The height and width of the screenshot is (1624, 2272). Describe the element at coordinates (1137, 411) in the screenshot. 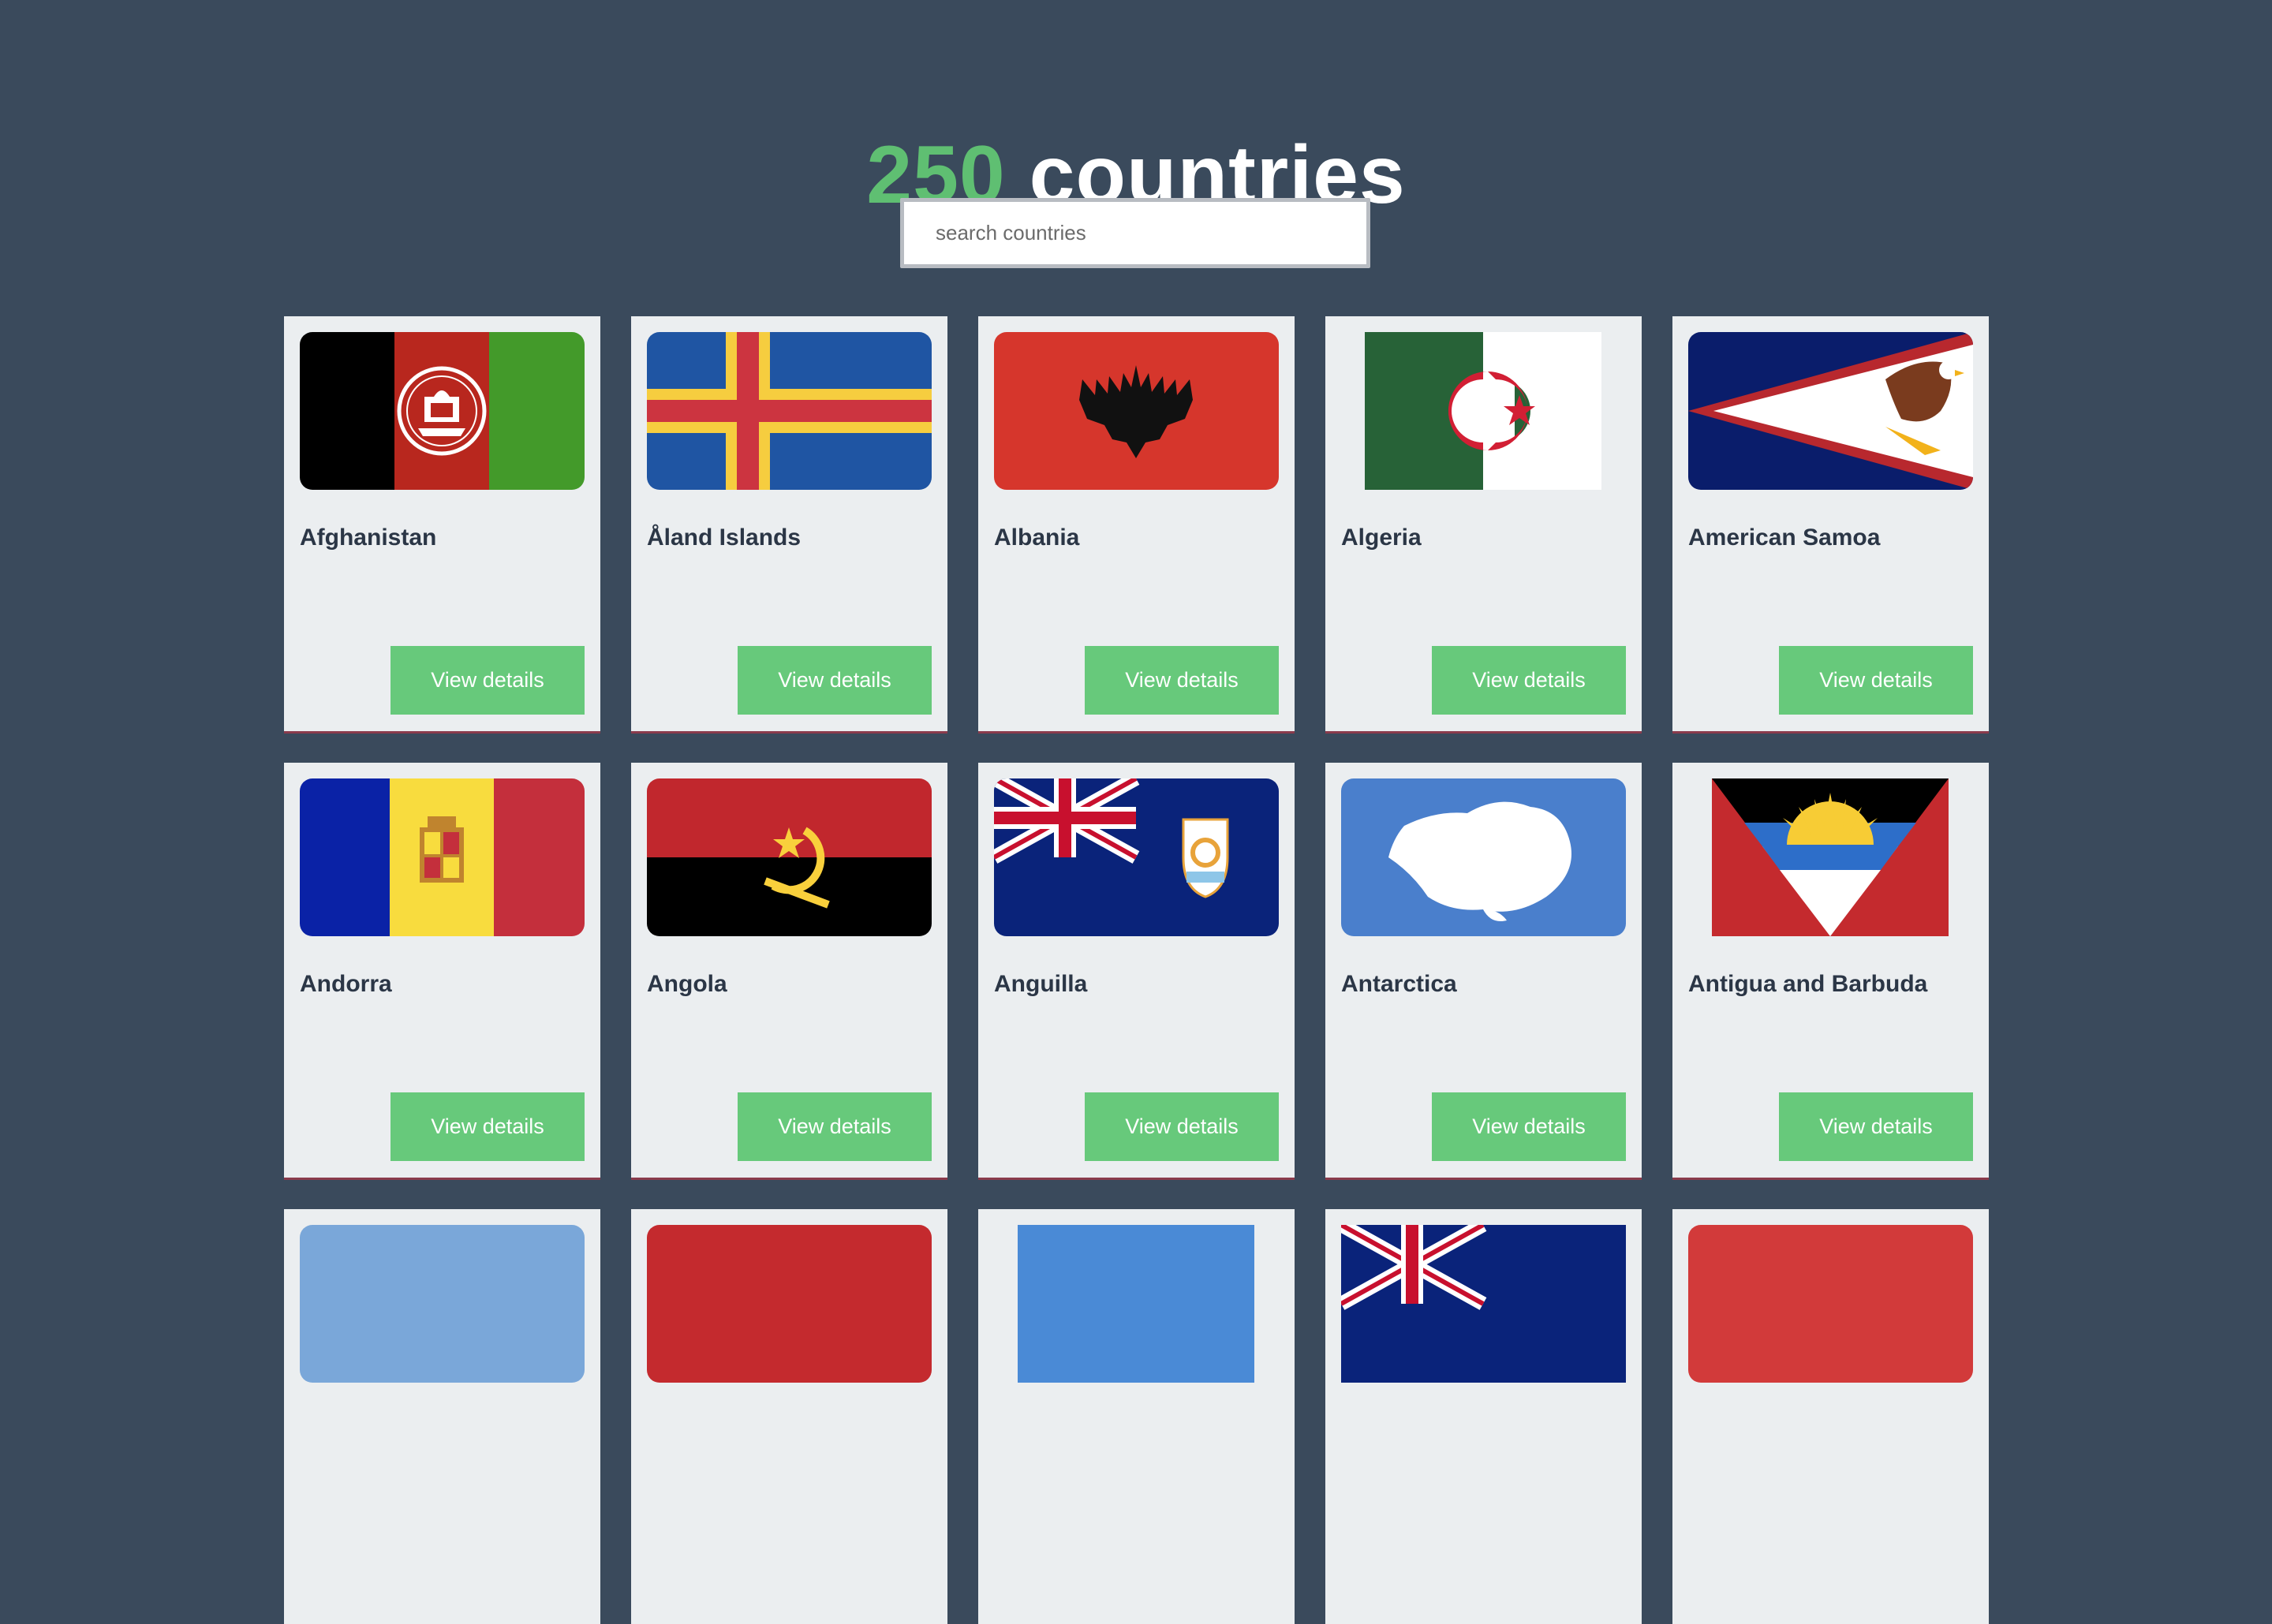

I see `albania-flag` at that location.